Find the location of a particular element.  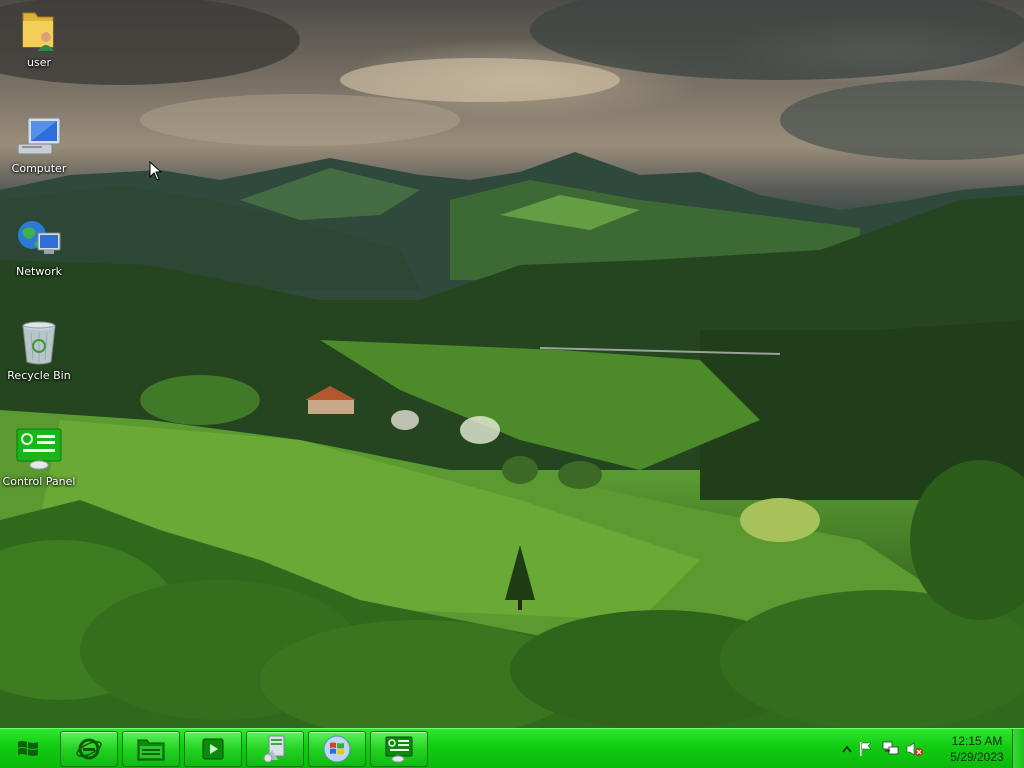

desktop-icon-computer: Computer is located at coordinates (39, 143).